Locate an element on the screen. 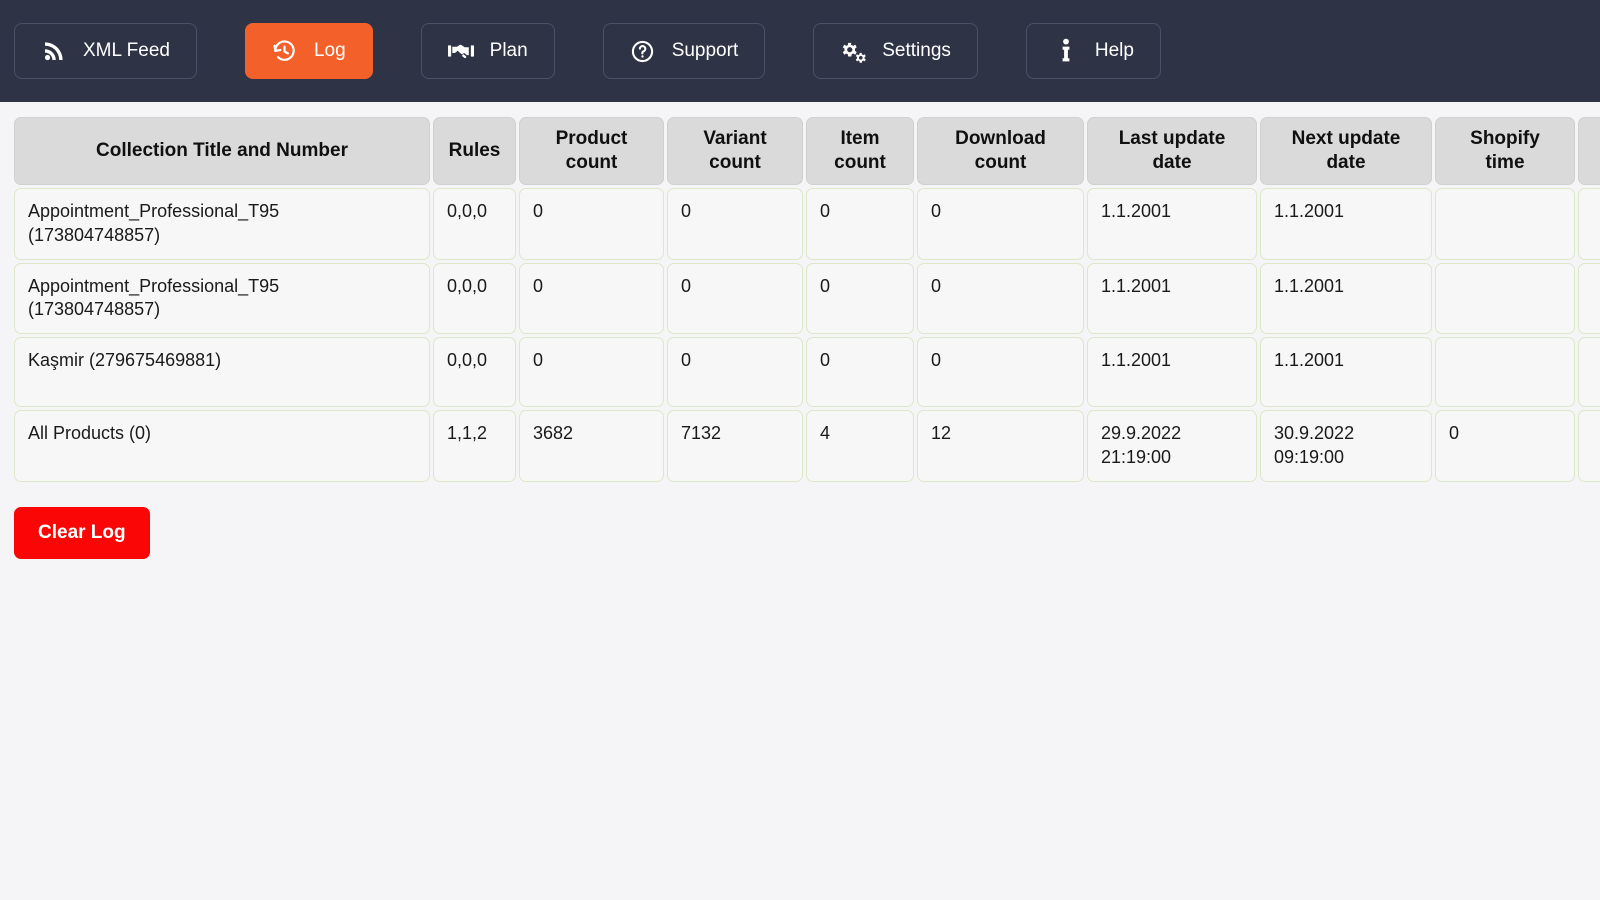 The width and height of the screenshot is (1600, 900). nav-item-label: Log is located at coordinates (329, 50).